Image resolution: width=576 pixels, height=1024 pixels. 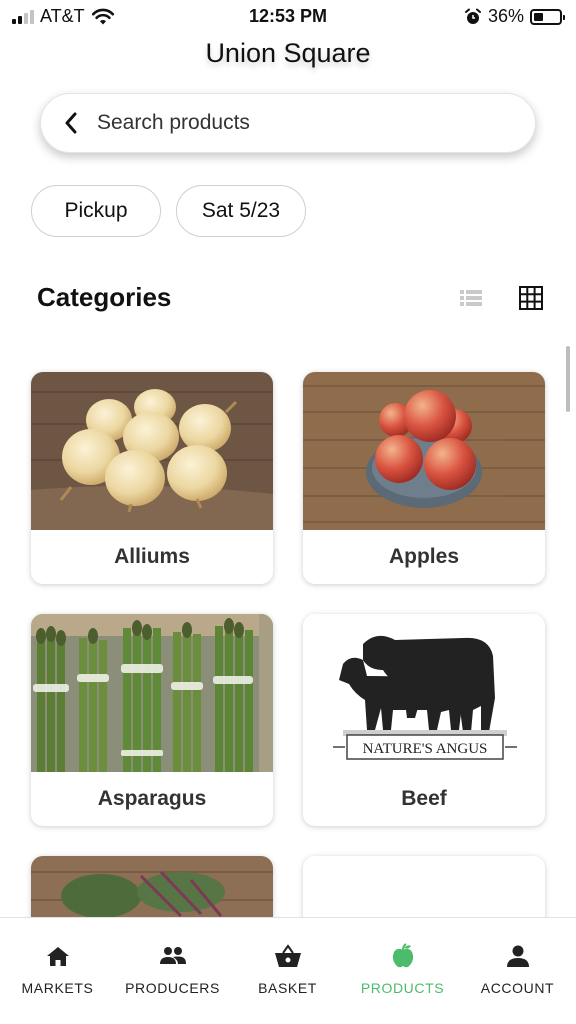 I want to click on nav-item-account: ACCOUNT, so click(x=517, y=968).